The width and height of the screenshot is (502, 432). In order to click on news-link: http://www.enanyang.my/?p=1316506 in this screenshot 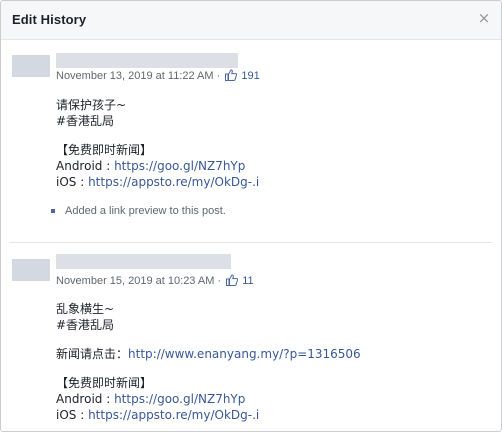, I will do `click(244, 354)`.